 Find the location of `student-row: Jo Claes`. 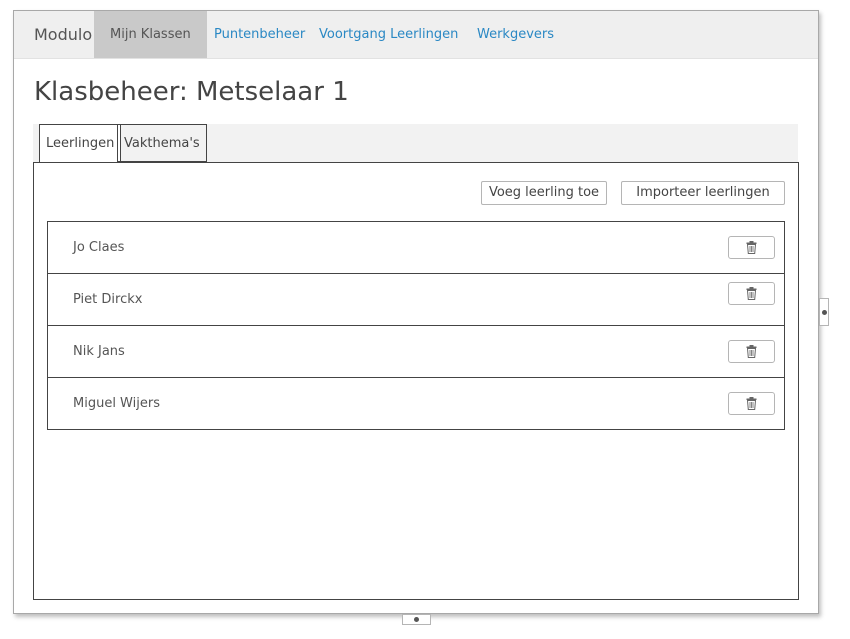

student-row: Jo Claes is located at coordinates (416, 247).